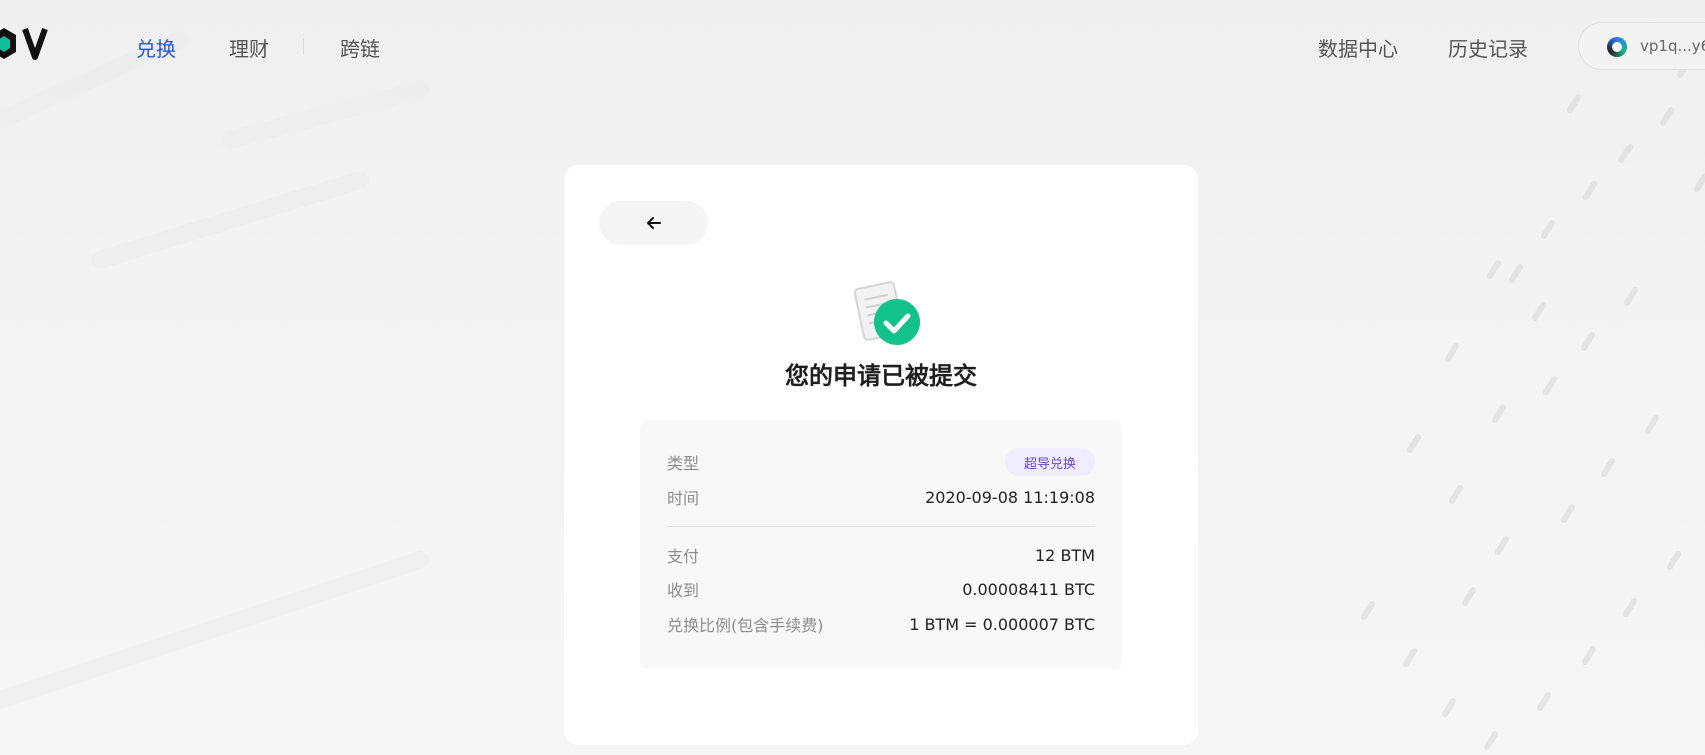  Describe the element at coordinates (32, 46) in the screenshot. I see `brand-logo` at that location.